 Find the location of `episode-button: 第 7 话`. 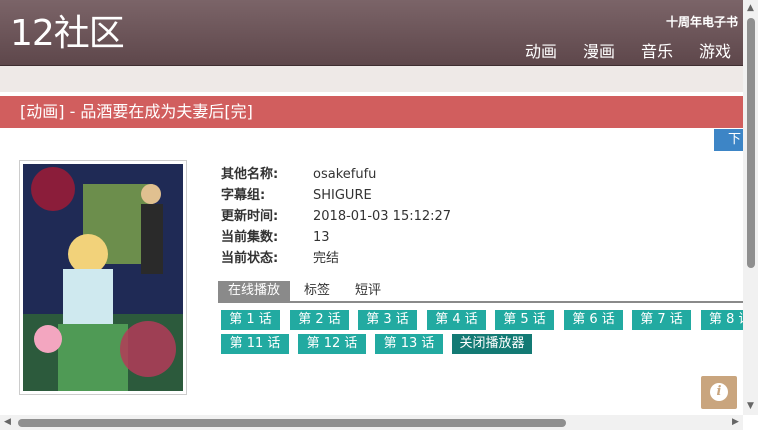

episode-button: 第 7 话 is located at coordinates (661, 320).